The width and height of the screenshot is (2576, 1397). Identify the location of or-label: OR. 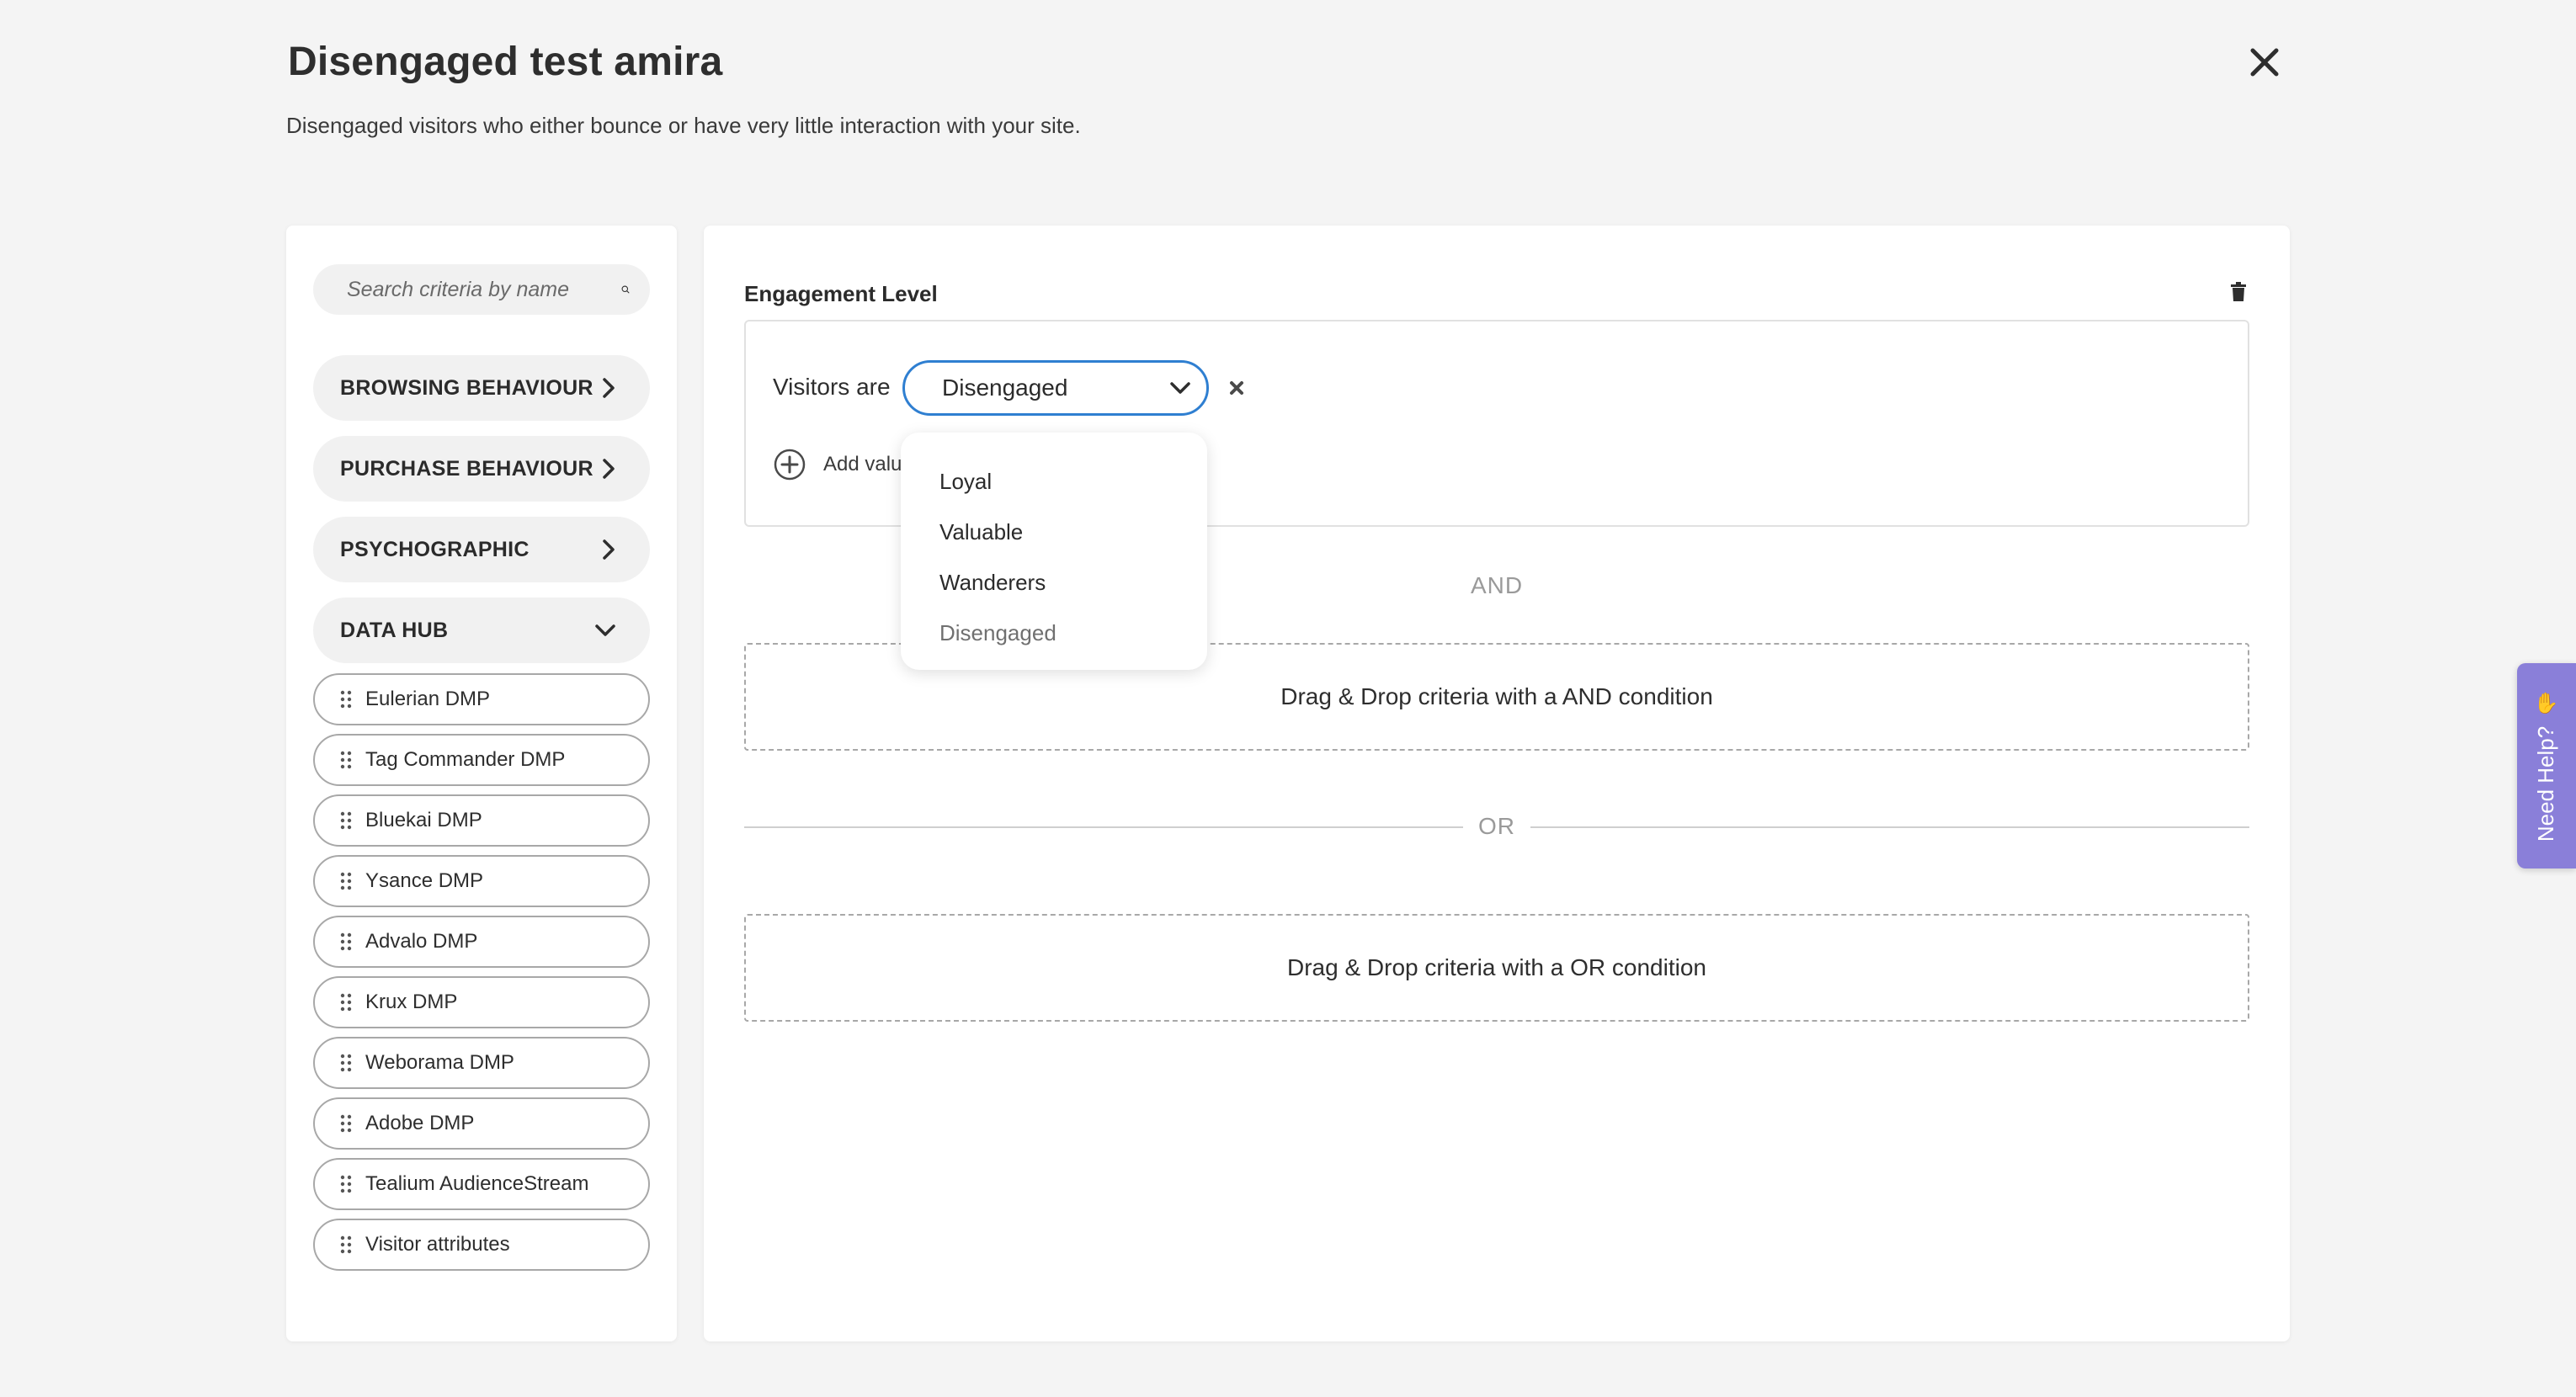
(1497, 826).